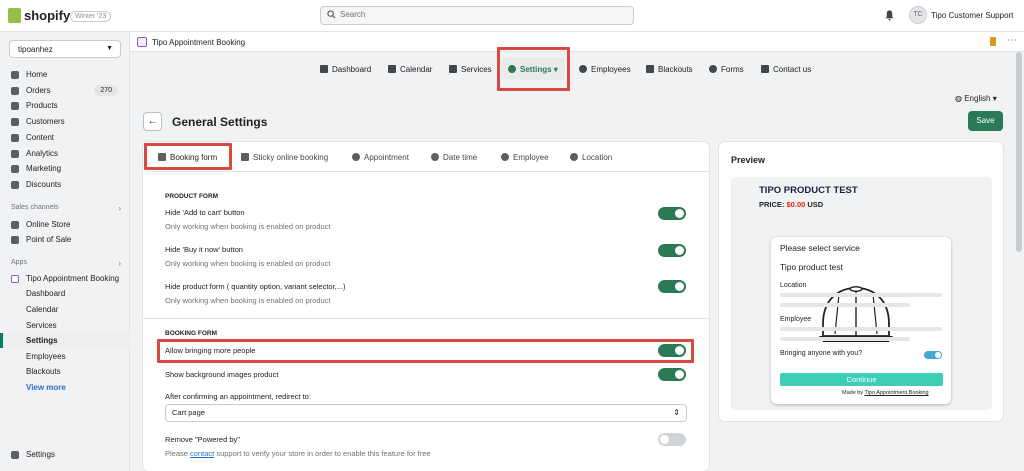 The height and width of the screenshot is (471, 1024). What do you see at coordinates (65, 371) in the screenshot?
I see `sidebar-subitem-blackouts: Blackouts` at bounding box center [65, 371].